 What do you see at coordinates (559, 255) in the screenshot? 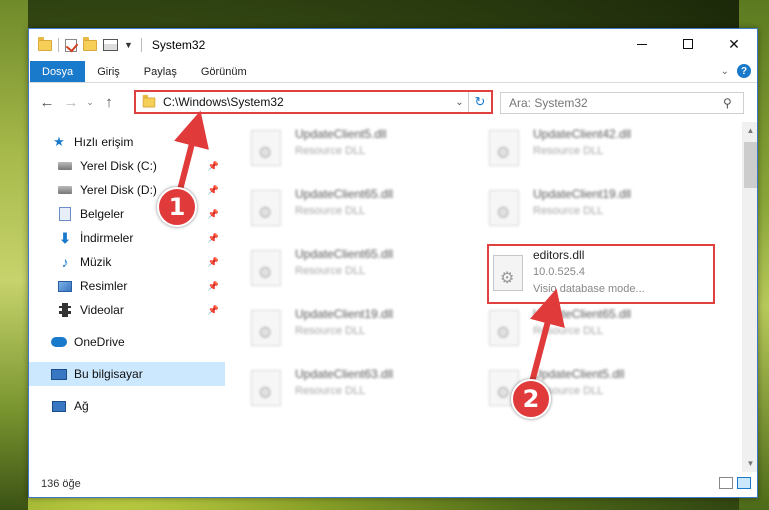
I see `file-name: editors.dll` at bounding box center [559, 255].